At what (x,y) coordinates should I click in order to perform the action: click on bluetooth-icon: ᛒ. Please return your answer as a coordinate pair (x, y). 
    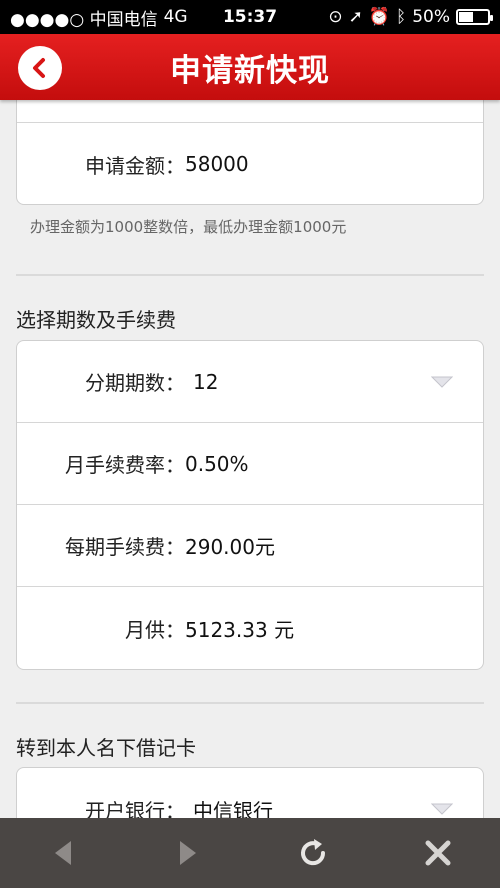
    Looking at the image, I should click on (401, 17).